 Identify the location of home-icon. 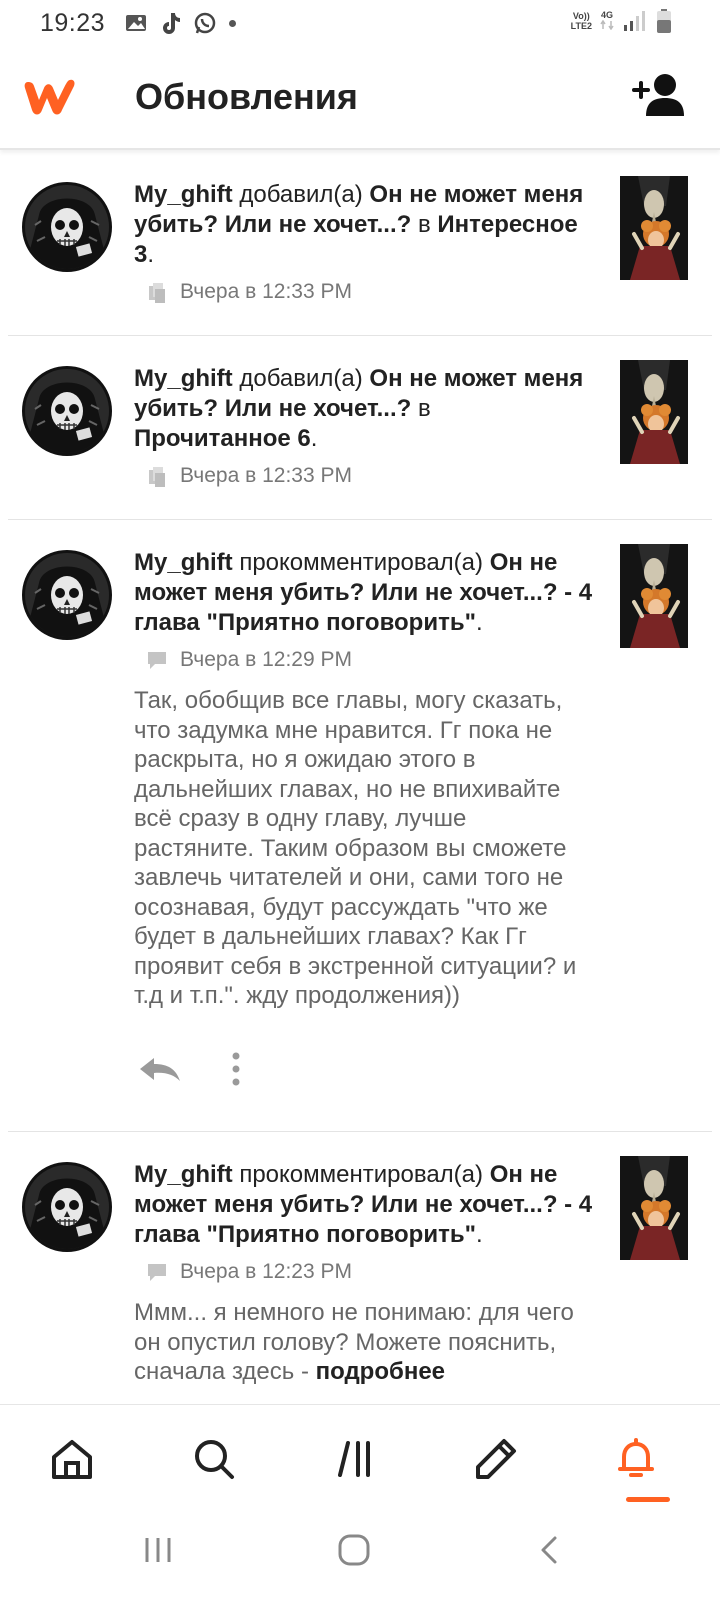
(72, 1459).